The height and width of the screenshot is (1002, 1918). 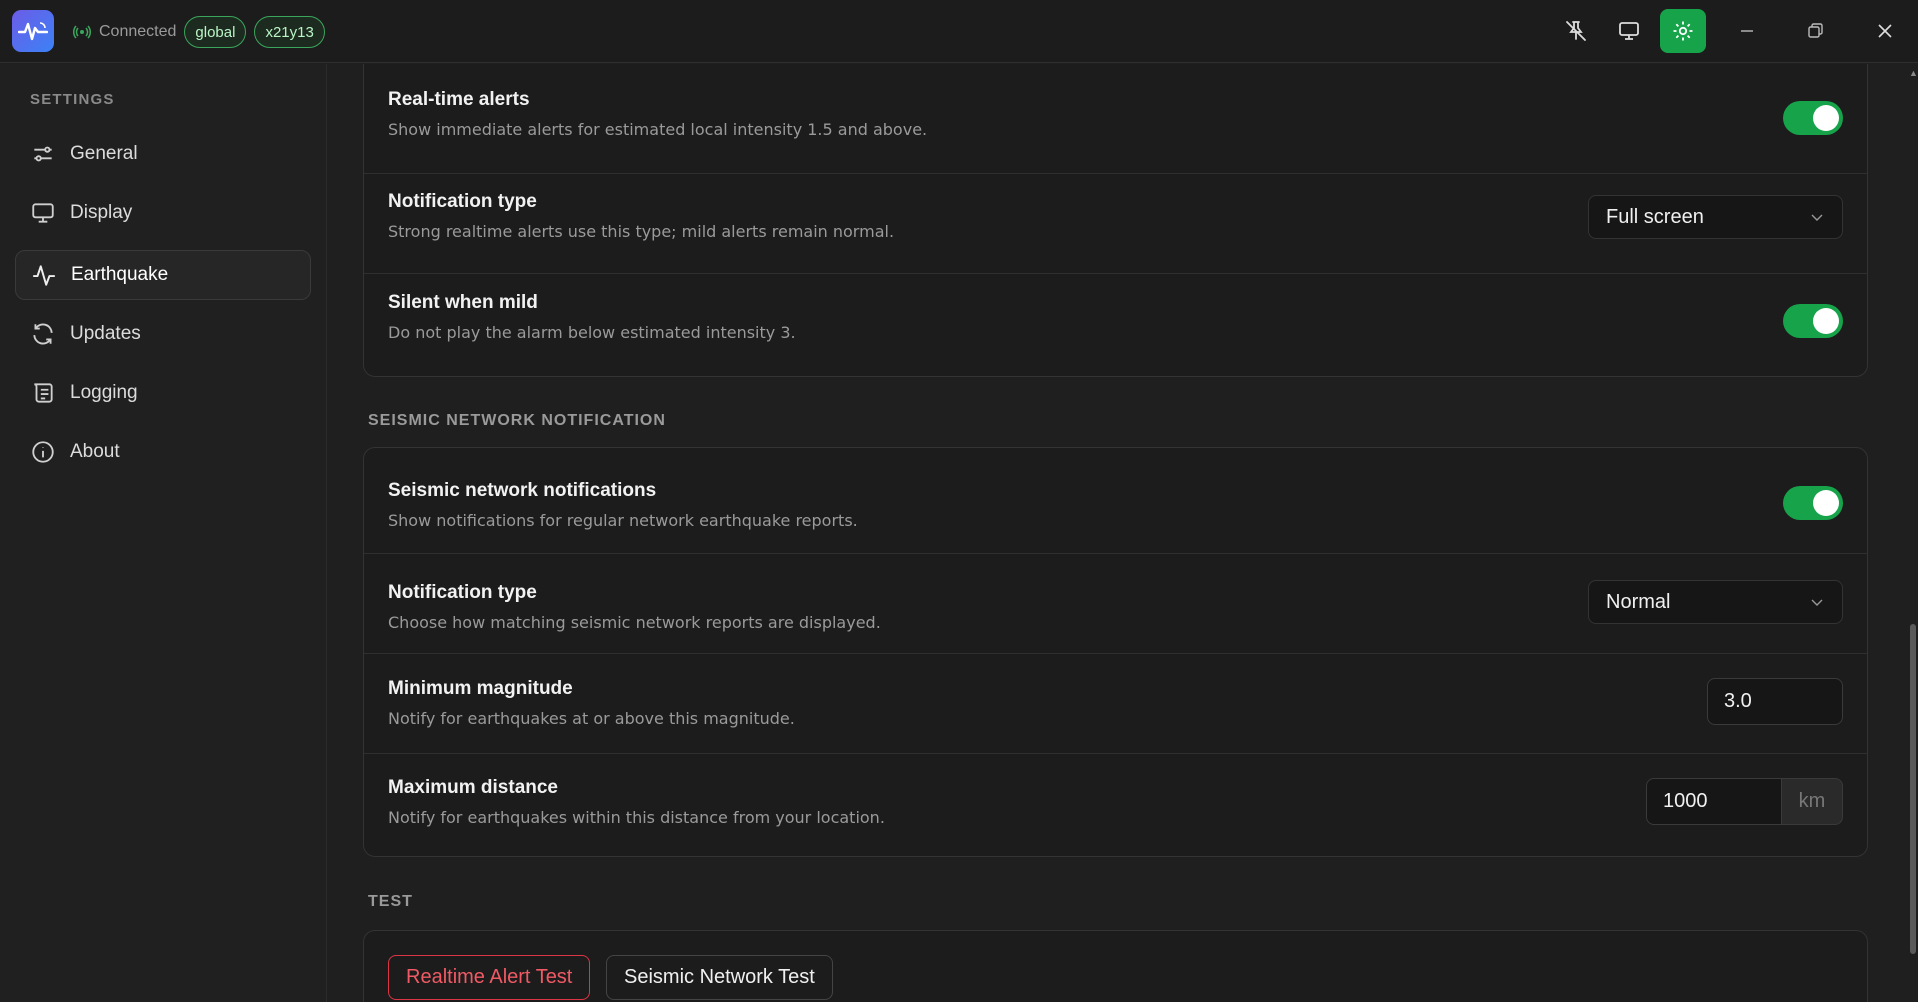 I want to click on min-magnitude-value: 3.0, so click(x=1738, y=701).